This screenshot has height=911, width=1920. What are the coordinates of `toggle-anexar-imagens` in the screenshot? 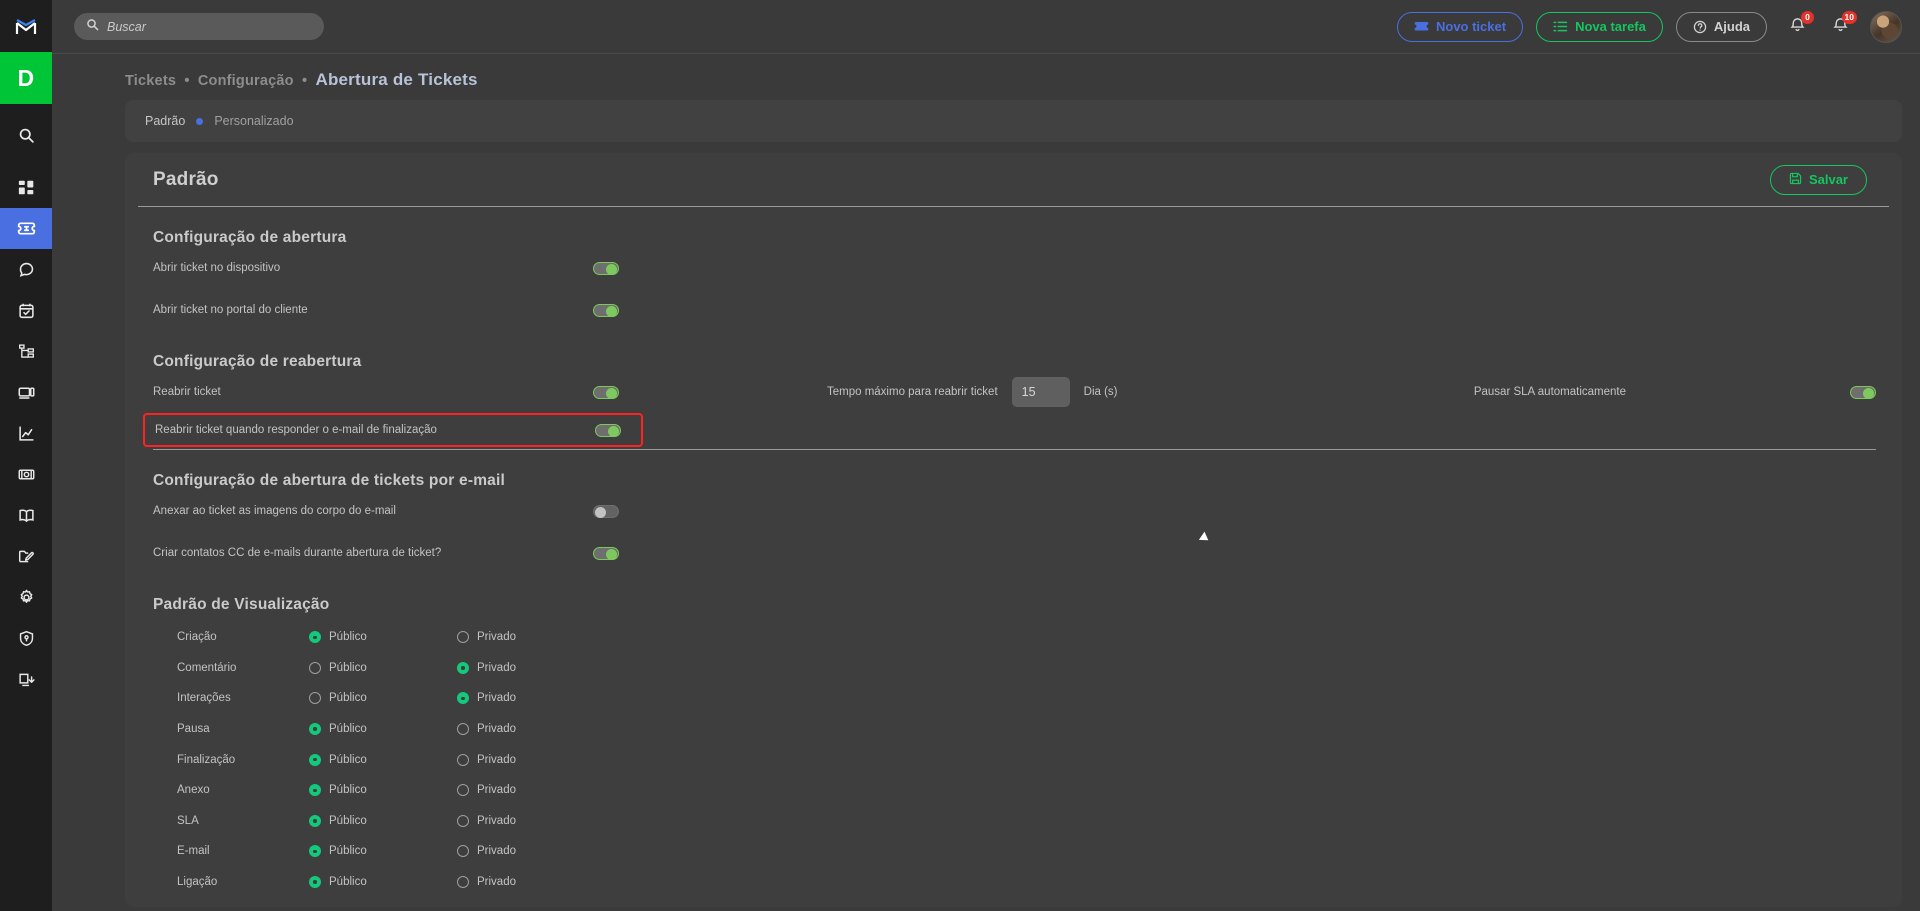 It's located at (606, 511).